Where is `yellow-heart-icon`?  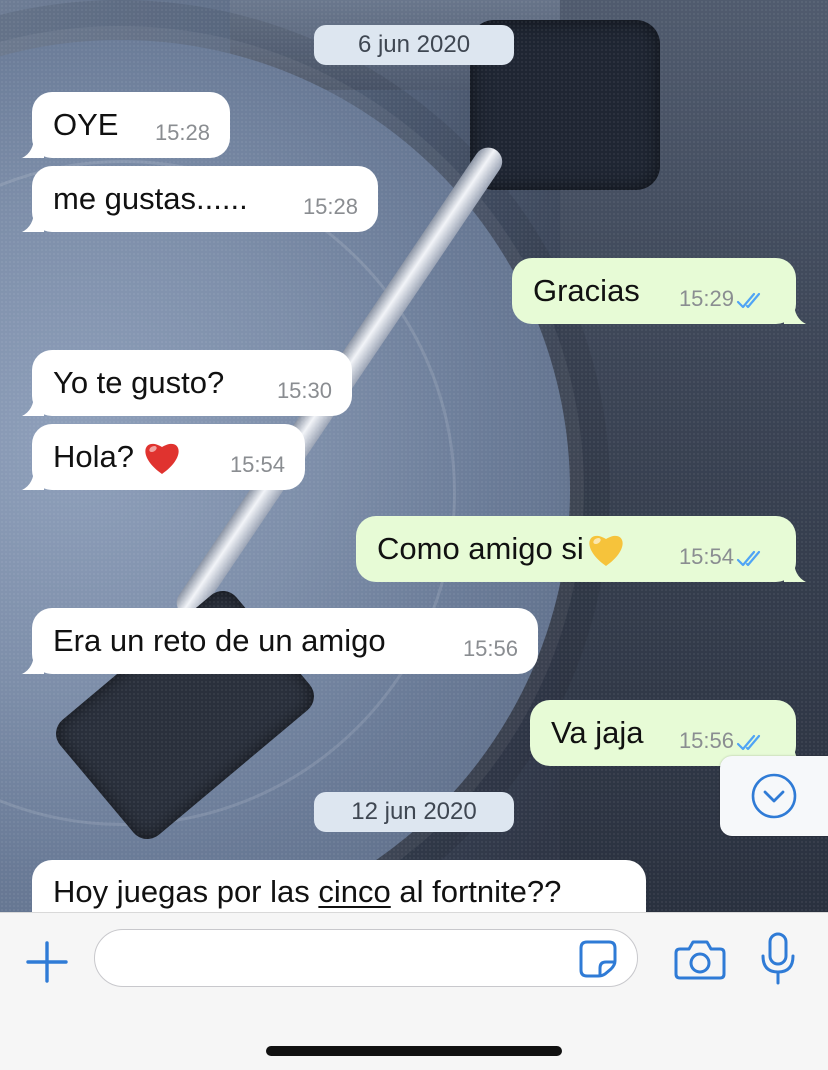 yellow-heart-icon is located at coordinates (606, 550).